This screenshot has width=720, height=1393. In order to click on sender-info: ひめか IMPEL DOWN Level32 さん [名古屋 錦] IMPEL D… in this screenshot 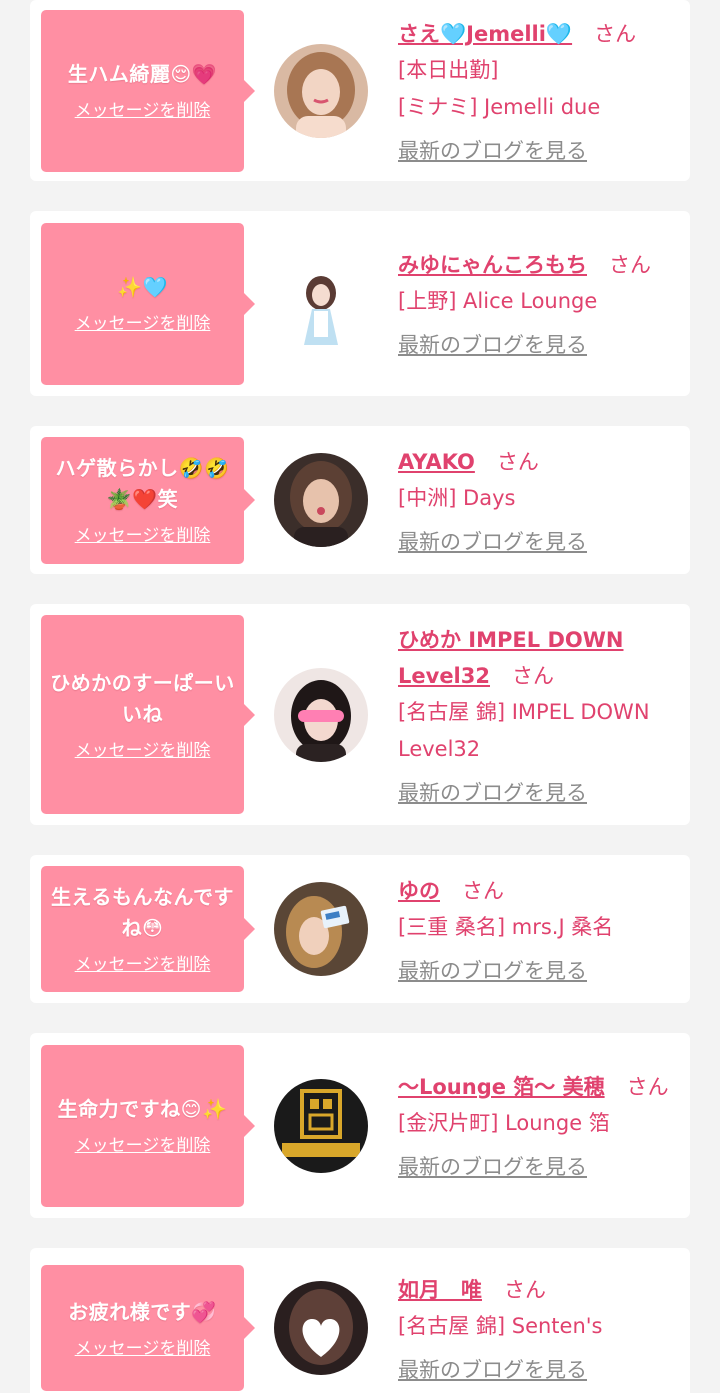, I will do `click(544, 715)`.